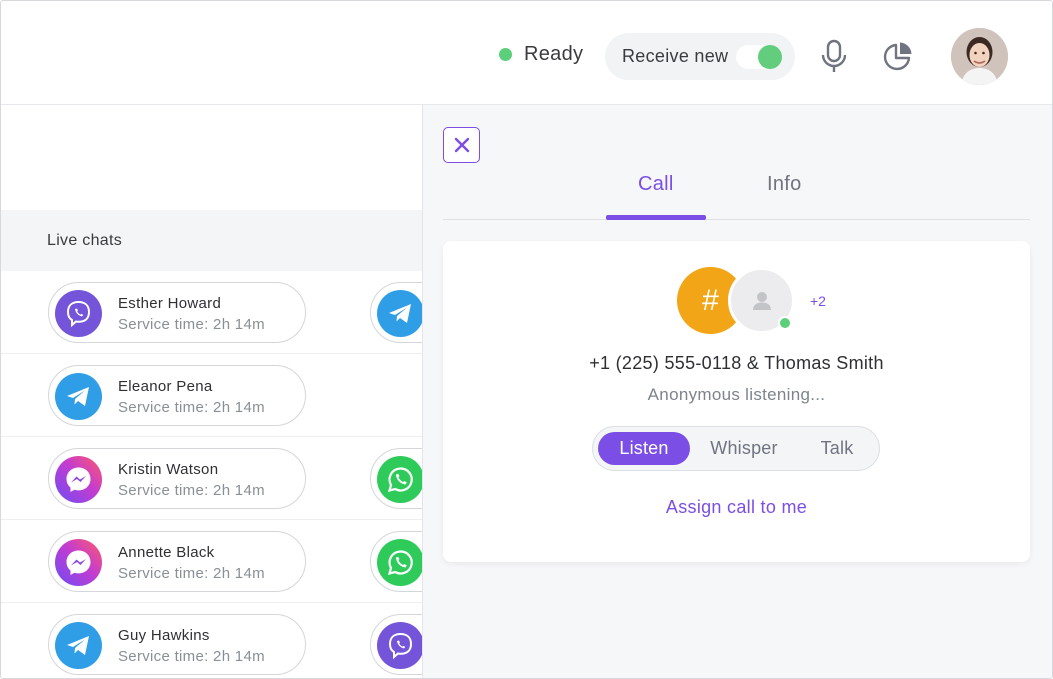 Image resolution: width=1053 pixels, height=679 pixels. What do you see at coordinates (85, 240) in the screenshot?
I see `live-chats-title: Live chats` at bounding box center [85, 240].